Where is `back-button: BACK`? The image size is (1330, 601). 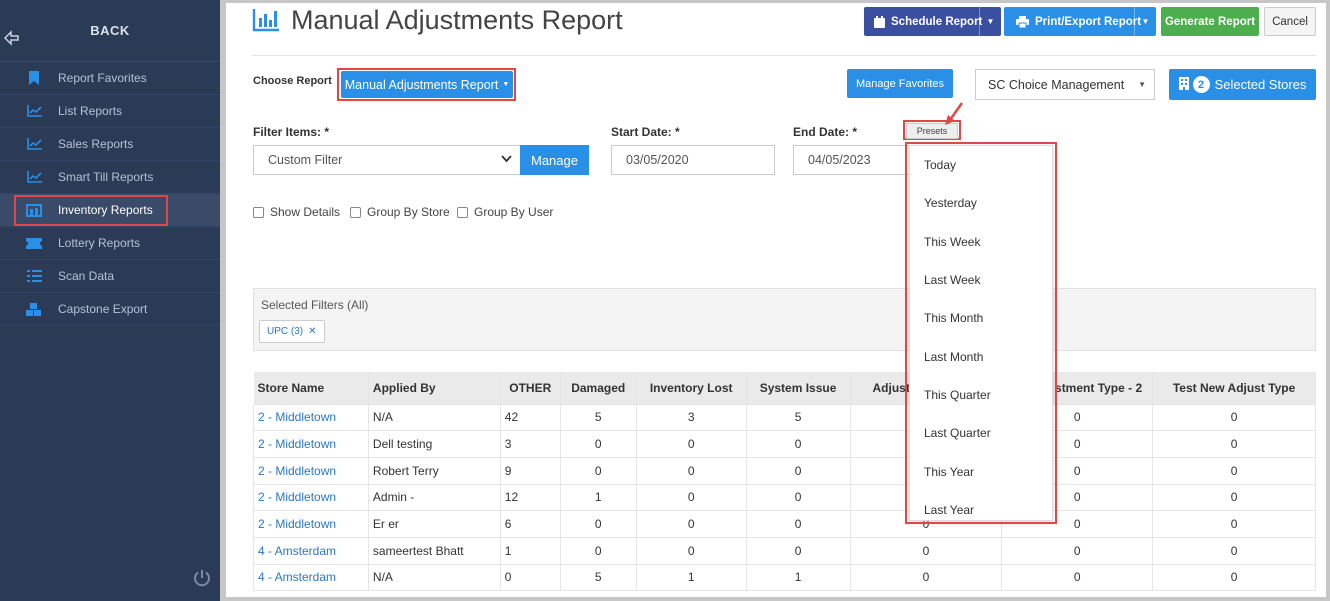 back-button: BACK is located at coordinates (110, 31).